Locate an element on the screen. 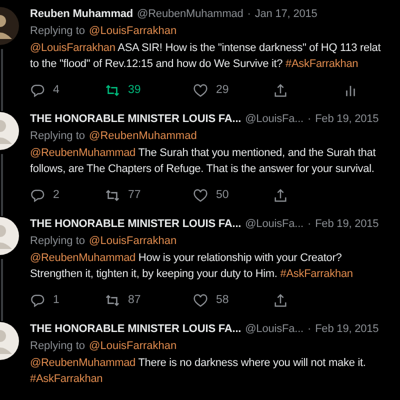  retweet-count: 87 is located at coordinates (134, 300).